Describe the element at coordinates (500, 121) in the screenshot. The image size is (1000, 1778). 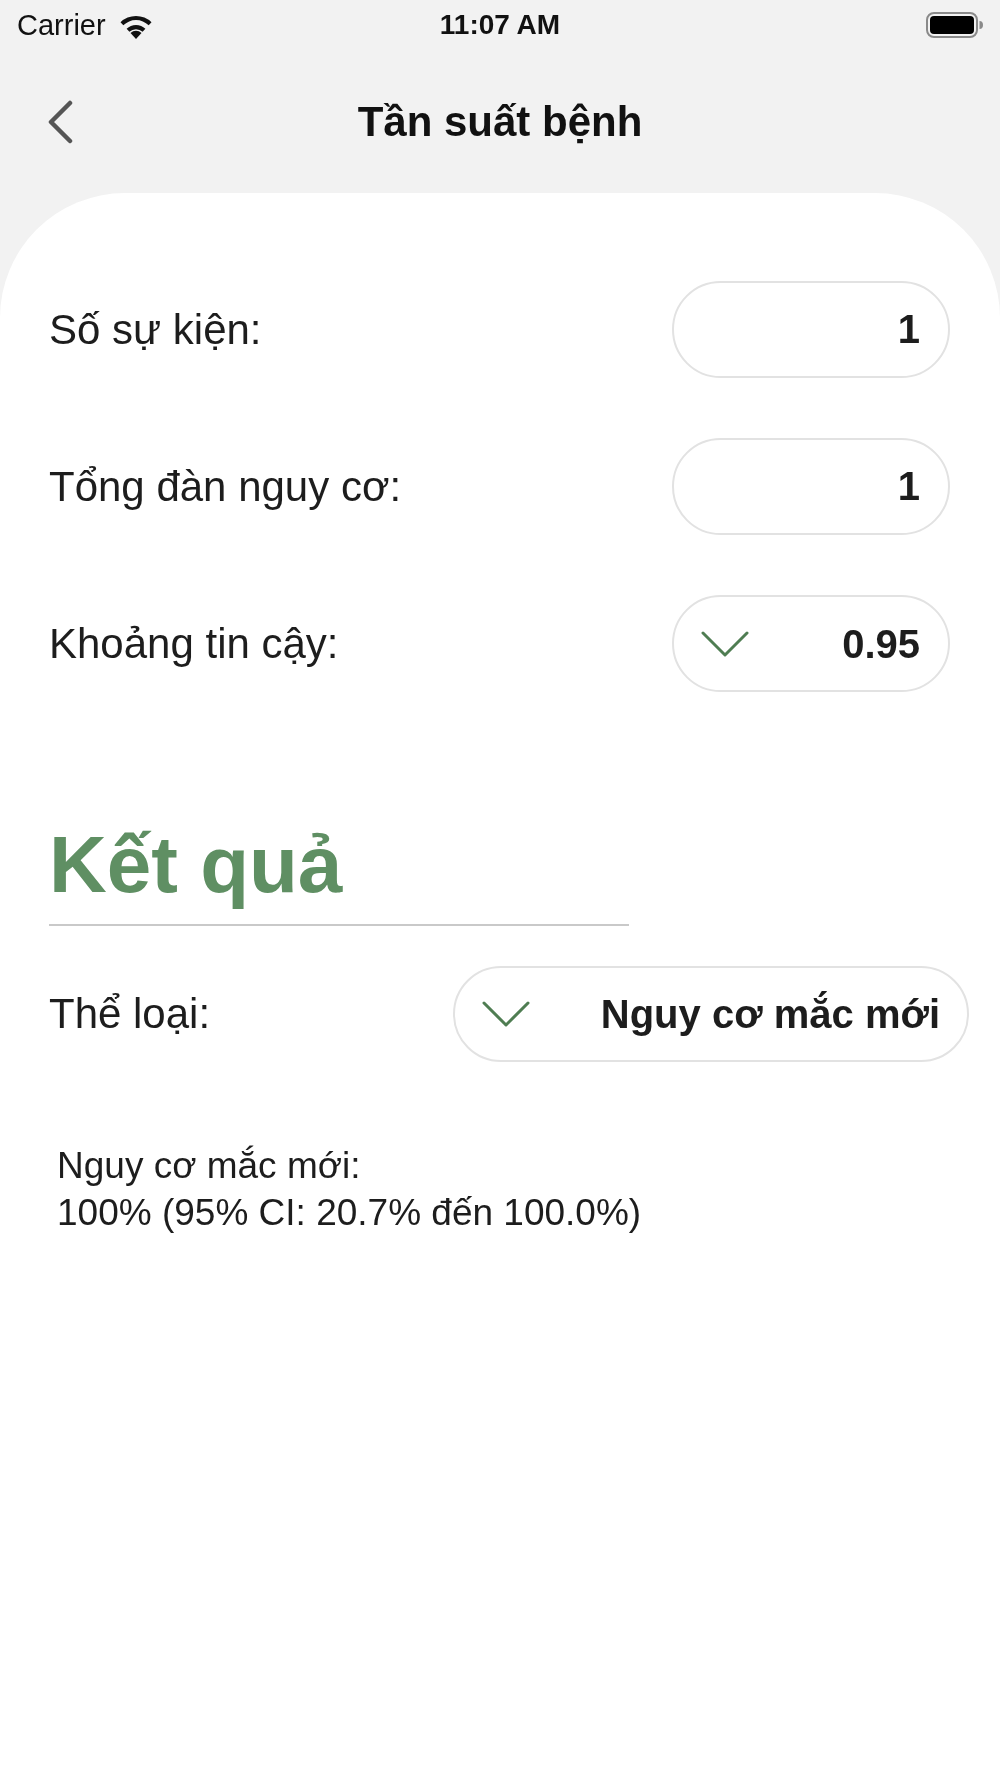
I see `screen-title: Tần suất bệnh` at that location.